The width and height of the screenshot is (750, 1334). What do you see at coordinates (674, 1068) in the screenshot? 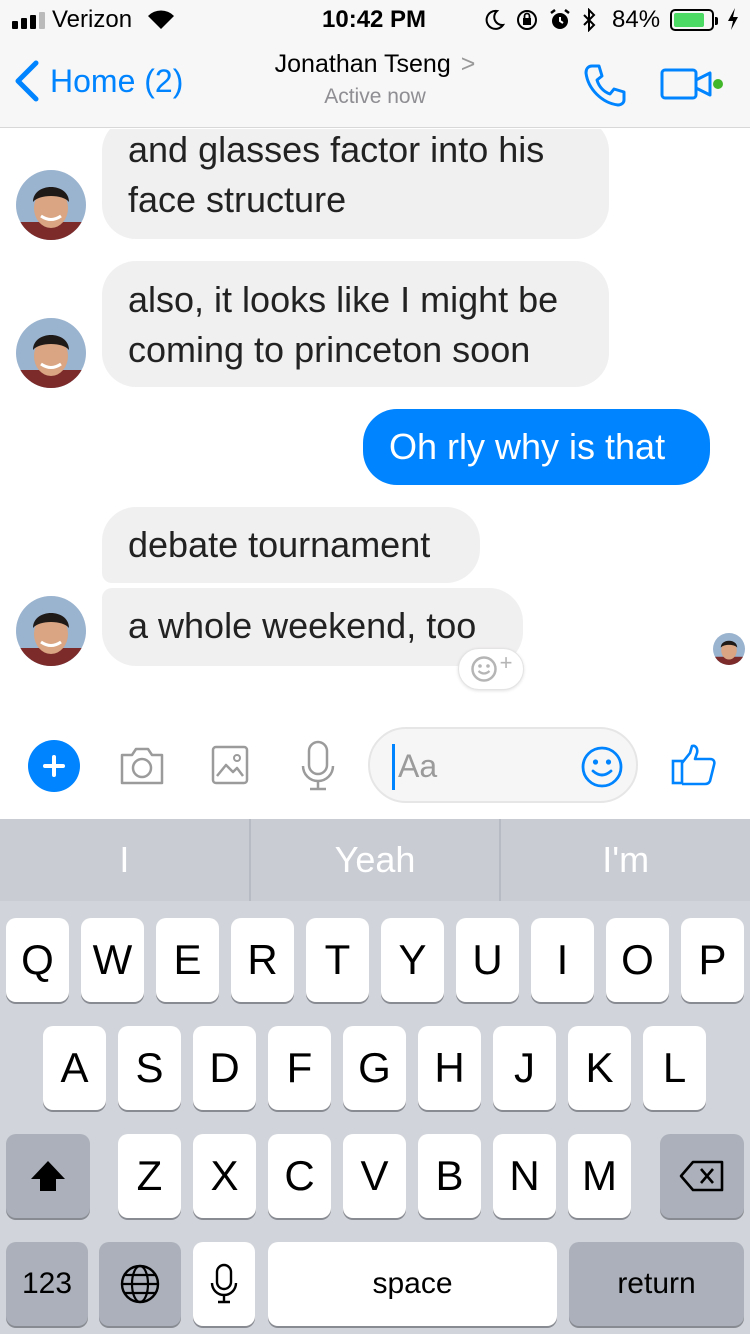
I see `key-l: L` at bounding box center [674, 1068].